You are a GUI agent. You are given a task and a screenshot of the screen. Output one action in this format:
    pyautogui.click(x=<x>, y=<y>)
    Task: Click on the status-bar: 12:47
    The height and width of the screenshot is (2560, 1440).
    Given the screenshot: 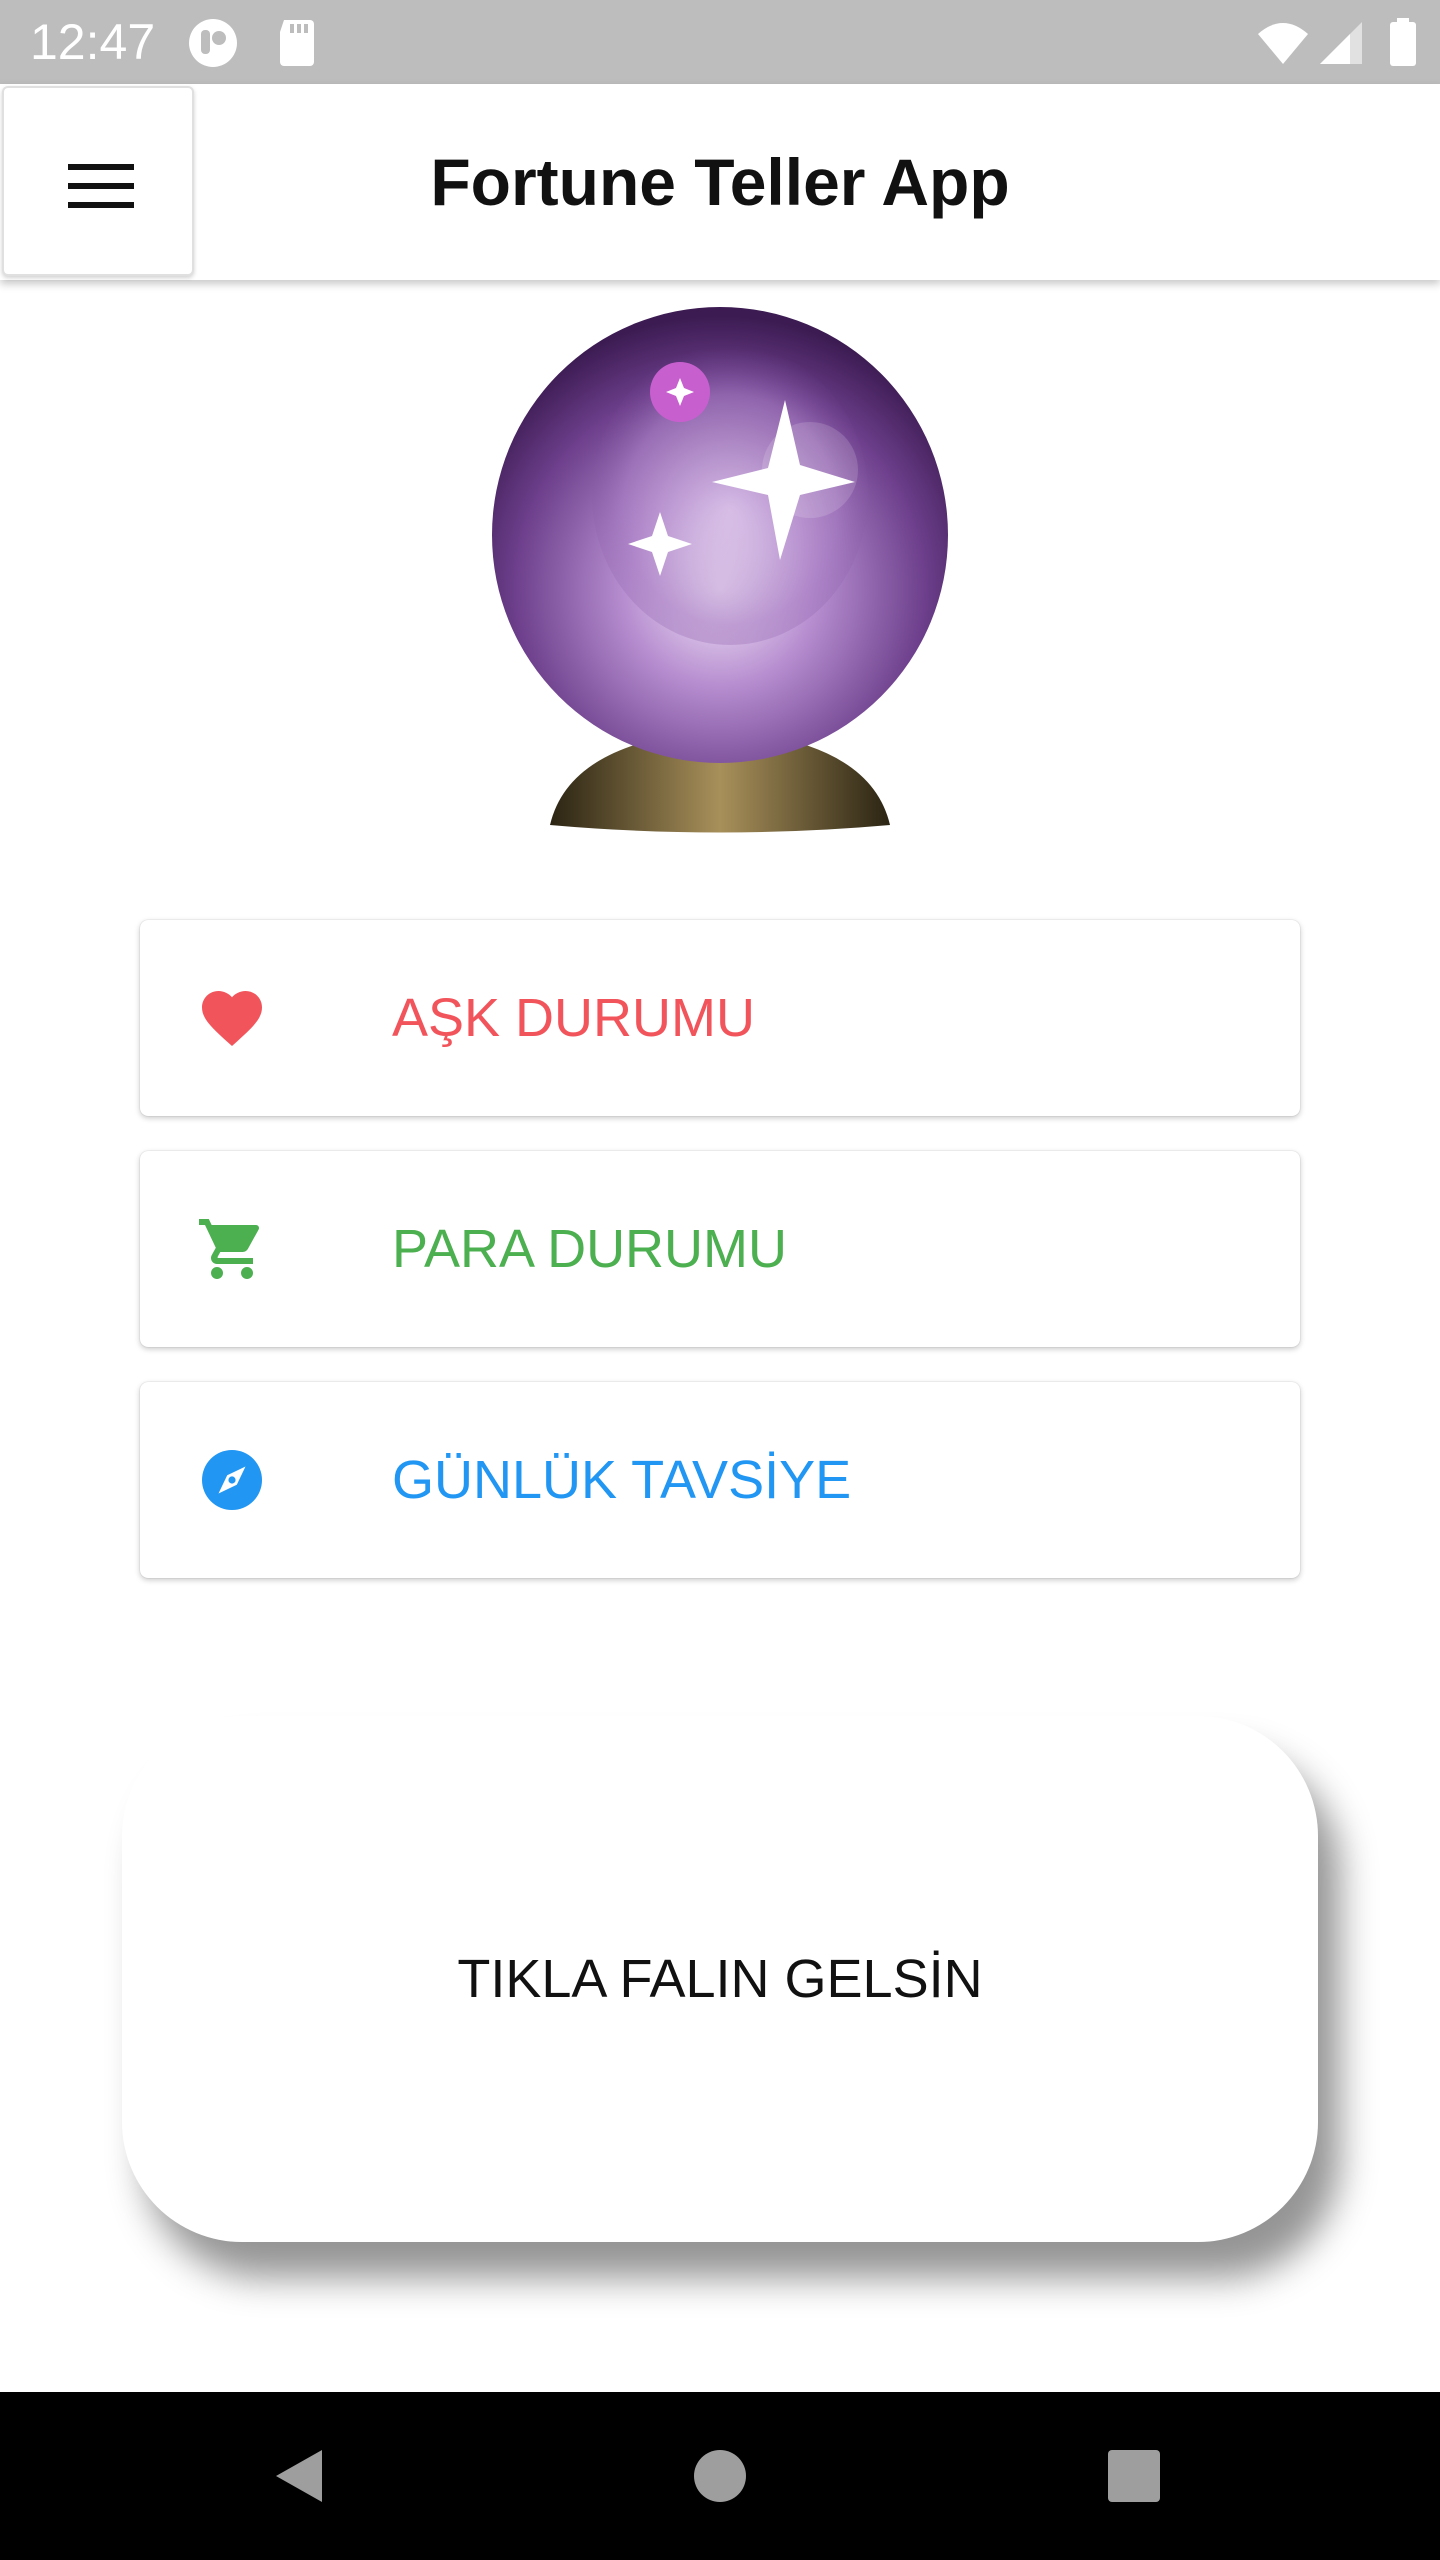 What is the action you would take?
    pyautogui.click(x=720, y=42)
    